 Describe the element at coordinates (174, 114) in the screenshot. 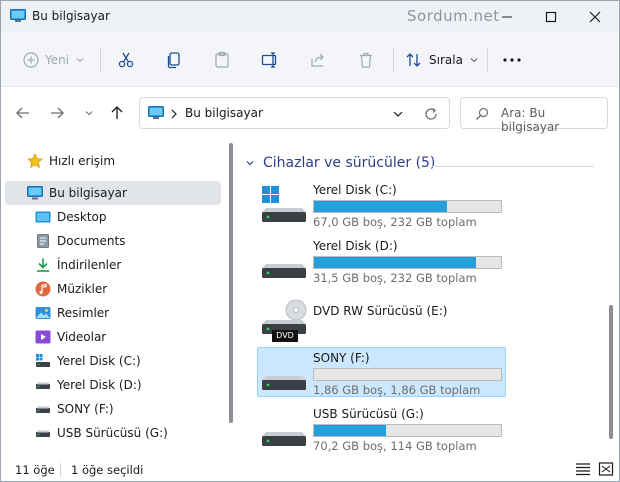

I see `chevron-right-icon` at that location.